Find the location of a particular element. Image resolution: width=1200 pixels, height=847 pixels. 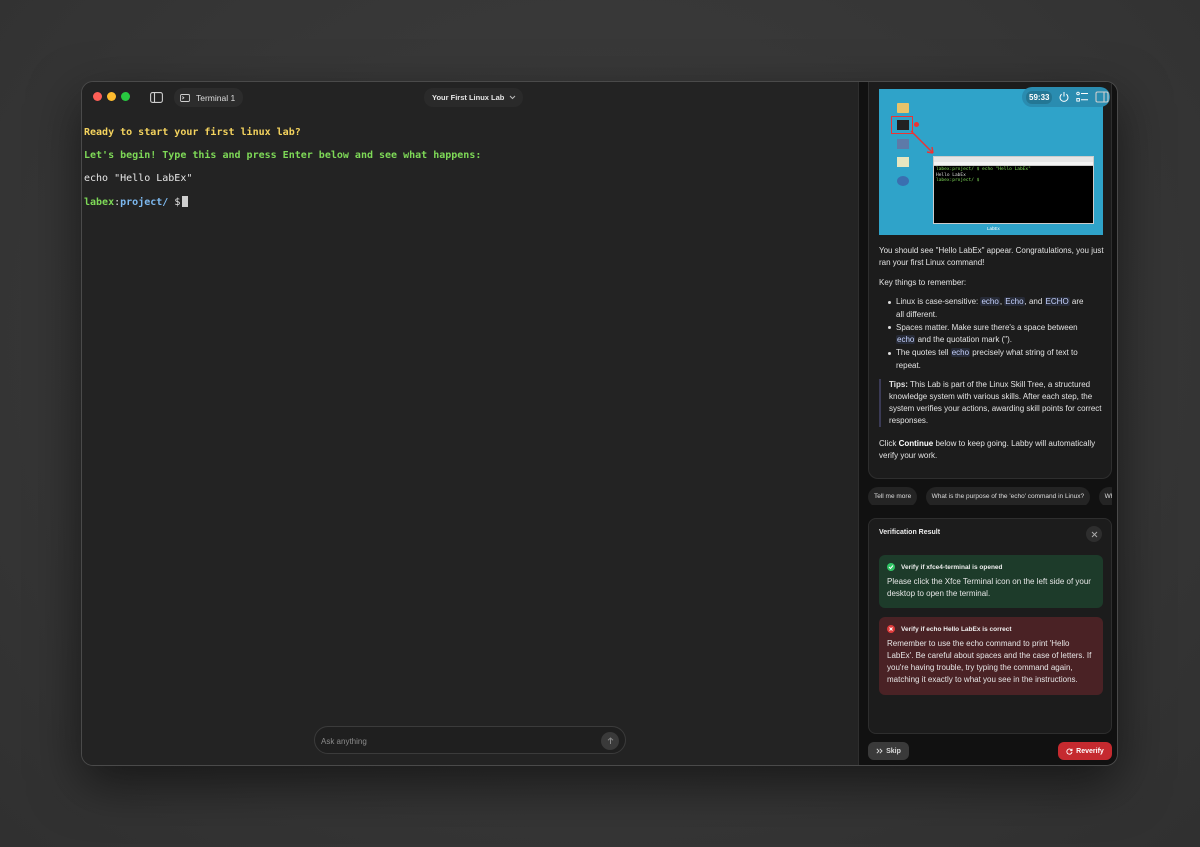

suggestion-chip: Wh is located at coordinates (1105, 496).